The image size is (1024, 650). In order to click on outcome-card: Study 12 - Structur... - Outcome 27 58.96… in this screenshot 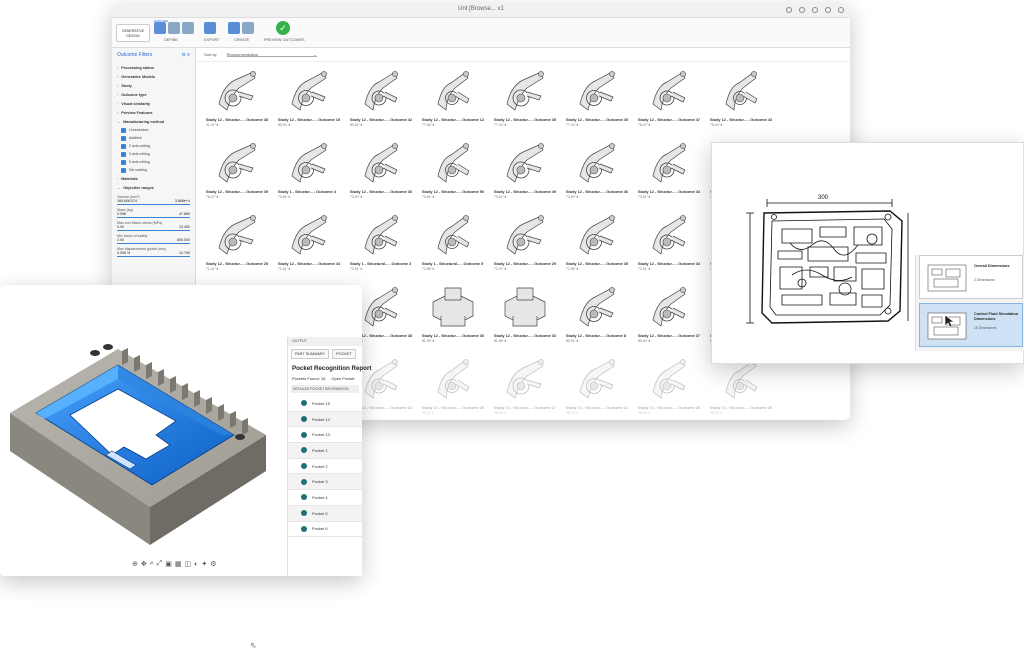, I will do `click(526, 386)`.